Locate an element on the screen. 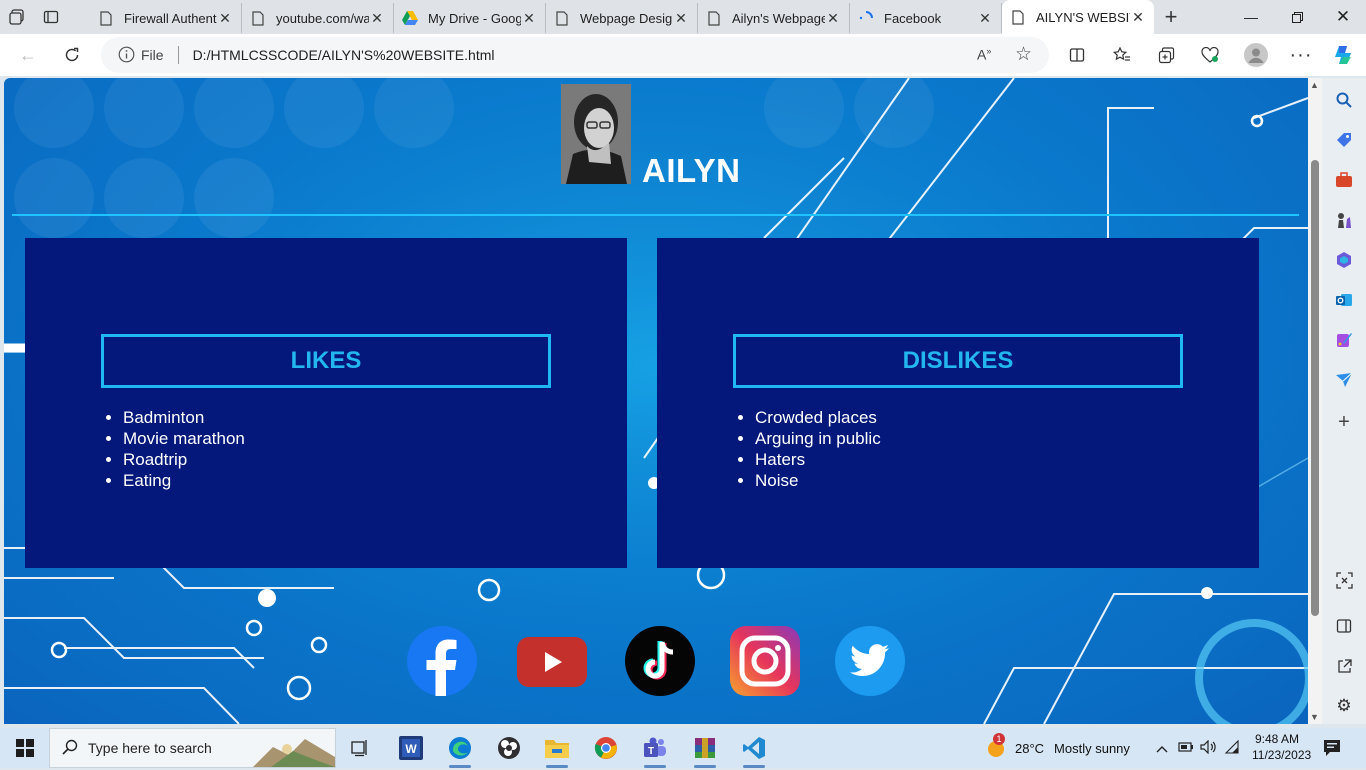  wifi-icon is located at coordinates (1232, 748).